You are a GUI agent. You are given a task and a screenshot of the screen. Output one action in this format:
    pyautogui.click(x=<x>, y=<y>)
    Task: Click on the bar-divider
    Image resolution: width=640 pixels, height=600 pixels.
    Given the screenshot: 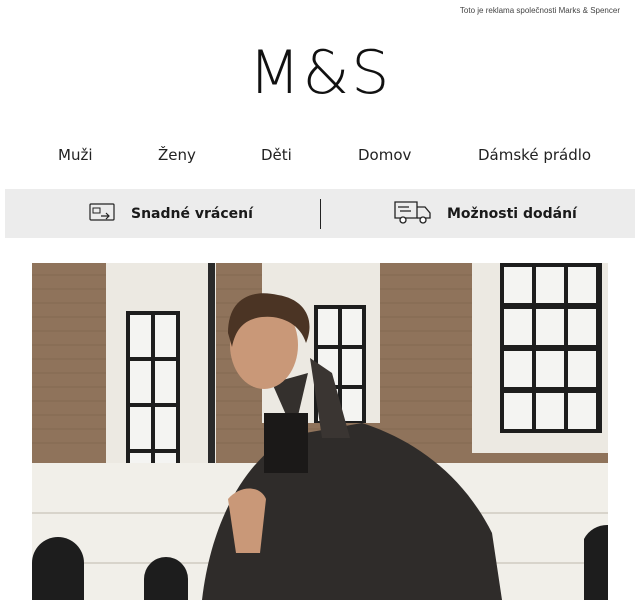 What is the action you would take?
    pyautogui.click(x=320, y=214)
    